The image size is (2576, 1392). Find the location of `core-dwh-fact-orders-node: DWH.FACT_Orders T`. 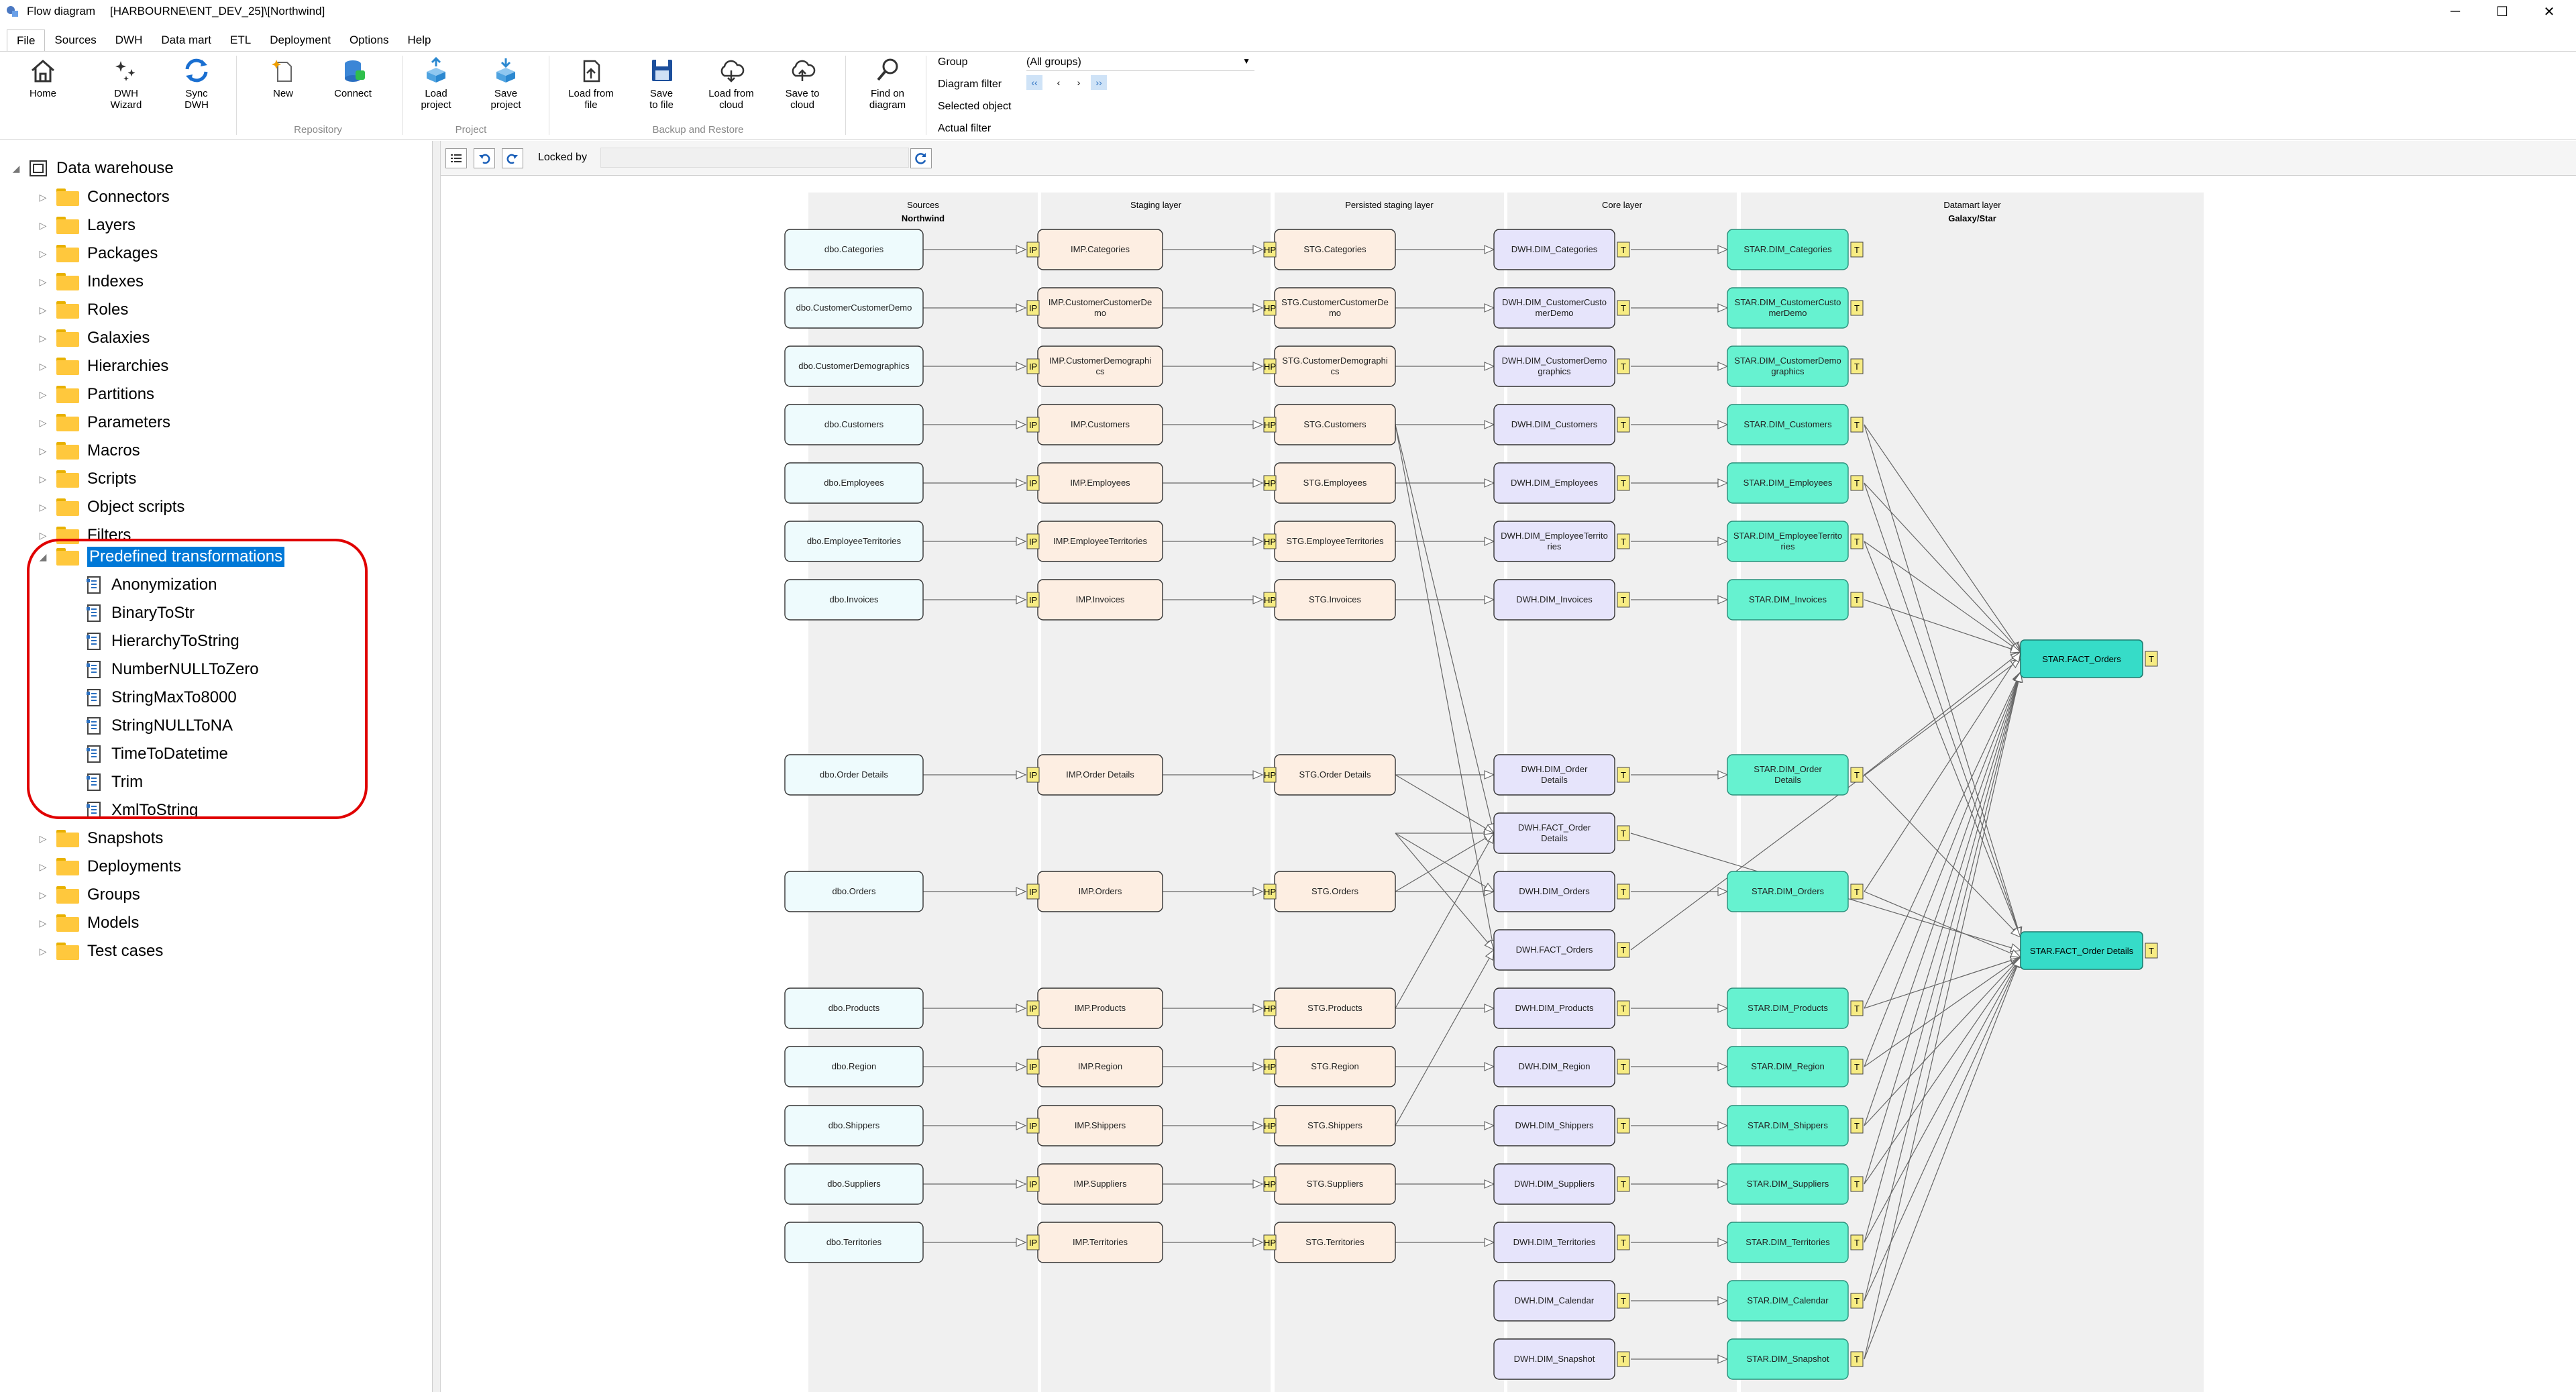

core-dwh-fact-orders-node: DWH.FACT_Orders T is located at coordinates (1561, 950).